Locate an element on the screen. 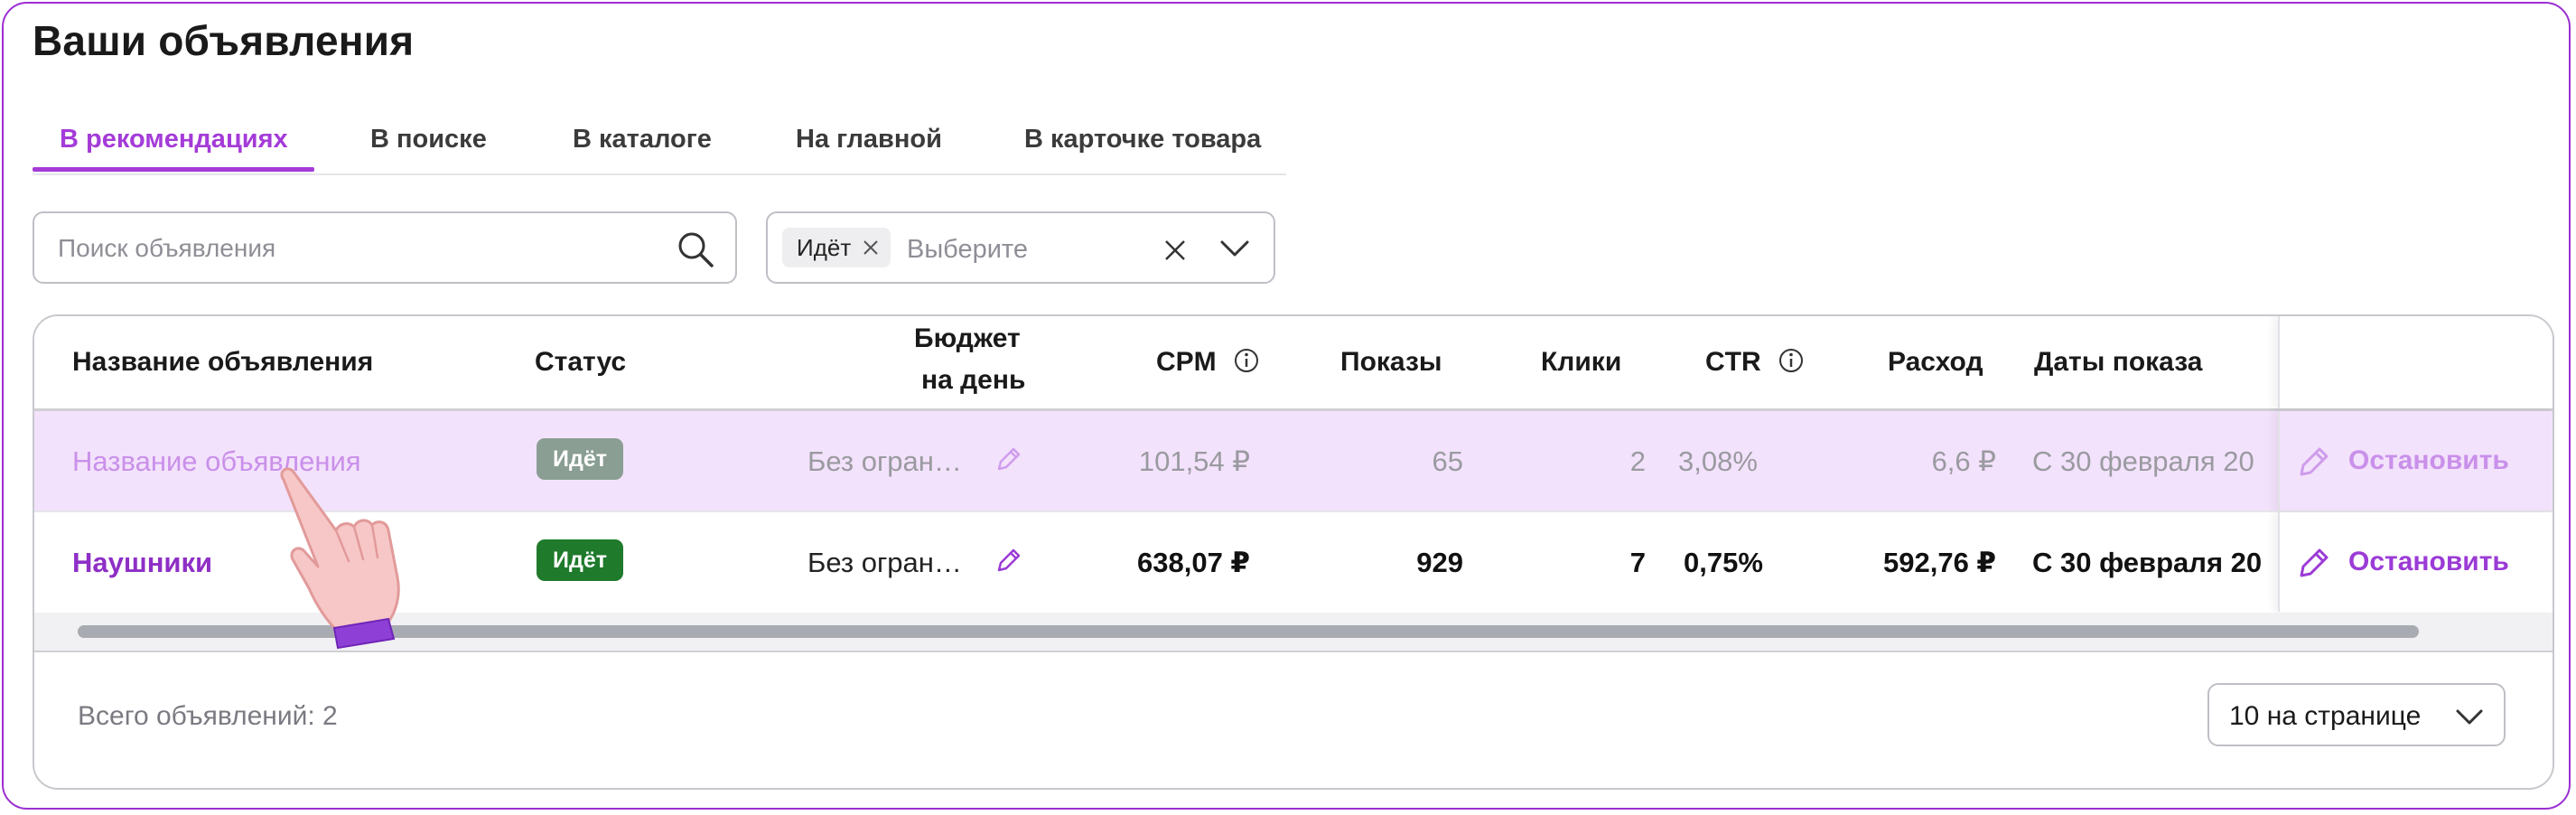 The image size is (2576, 815). clear-icon is located at coordinates (1175, 251).